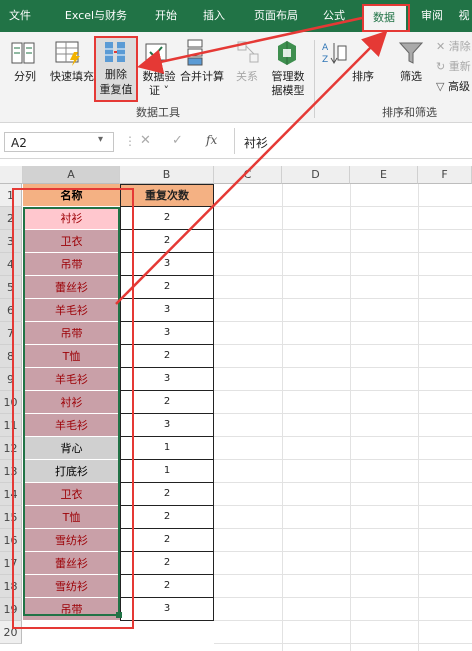  What do you see at coordinates (119, 615) in the screenshot?
I see `fill-handle` at bounding box center [119, 615].